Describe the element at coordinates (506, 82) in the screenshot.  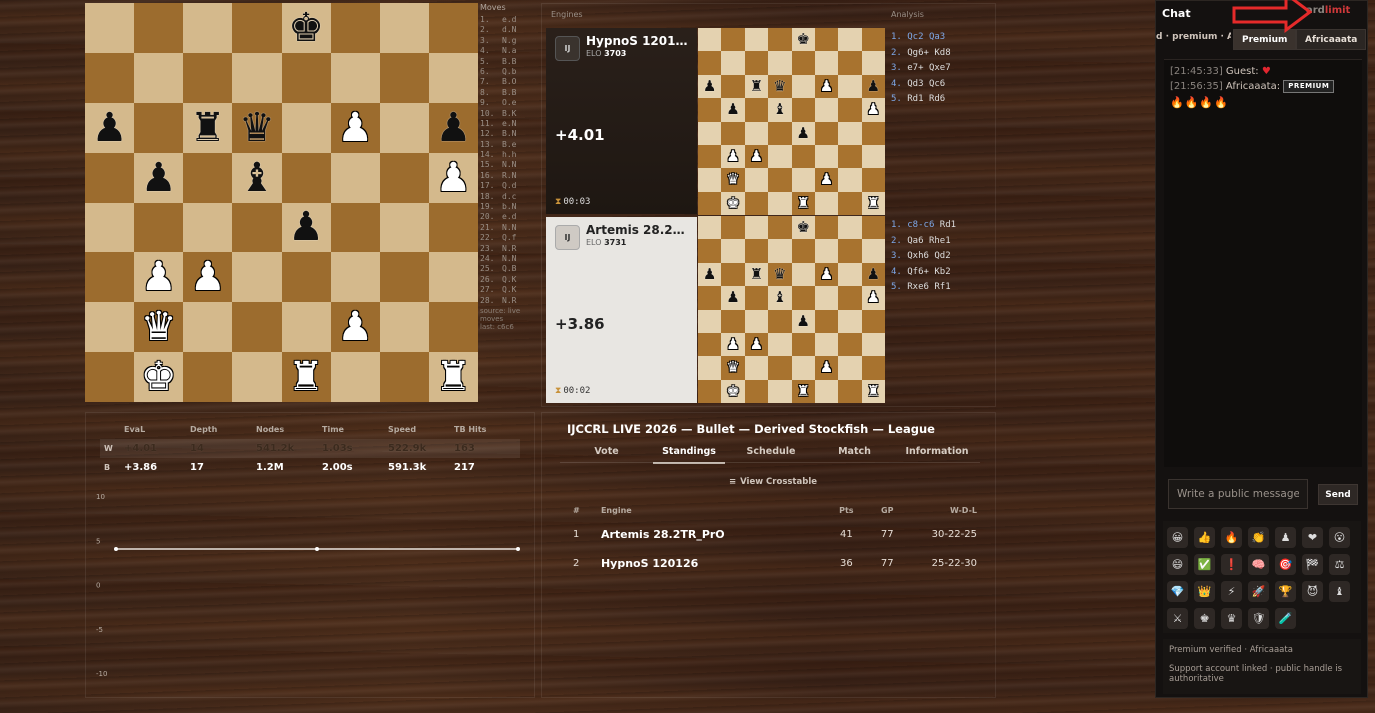
I see `move-item: 7. B.O` at that location.